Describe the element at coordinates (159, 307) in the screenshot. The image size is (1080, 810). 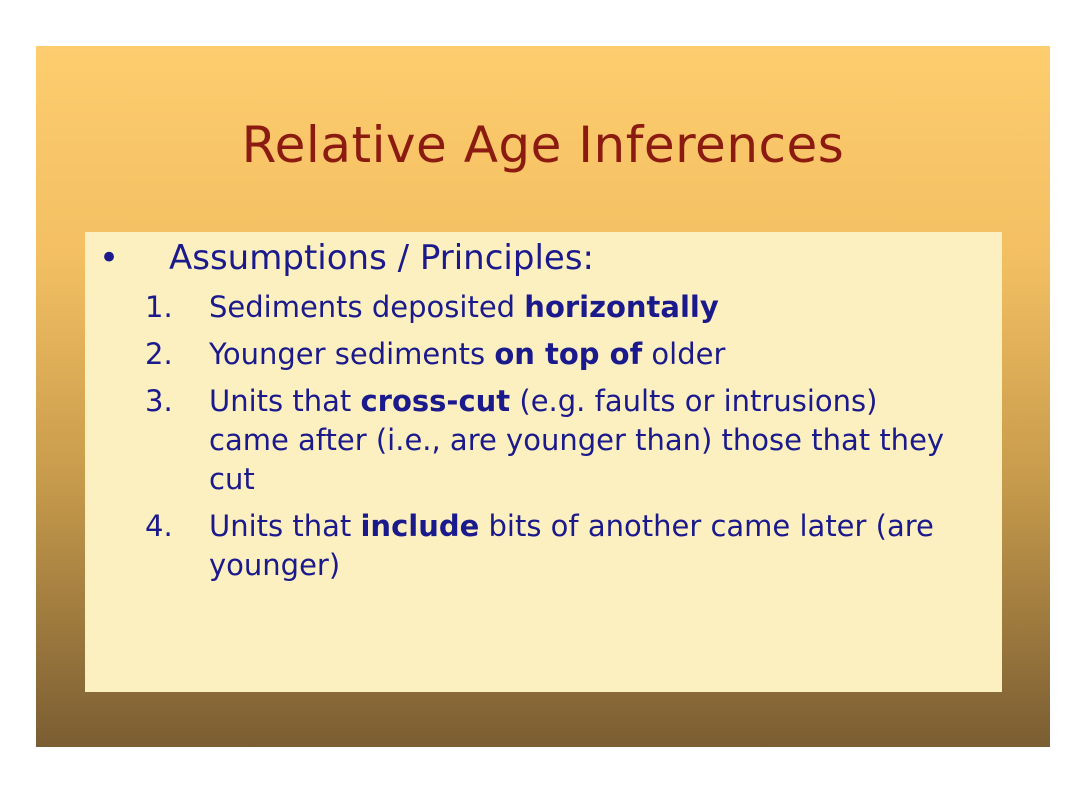
I see `item-number: 1.` at that location.